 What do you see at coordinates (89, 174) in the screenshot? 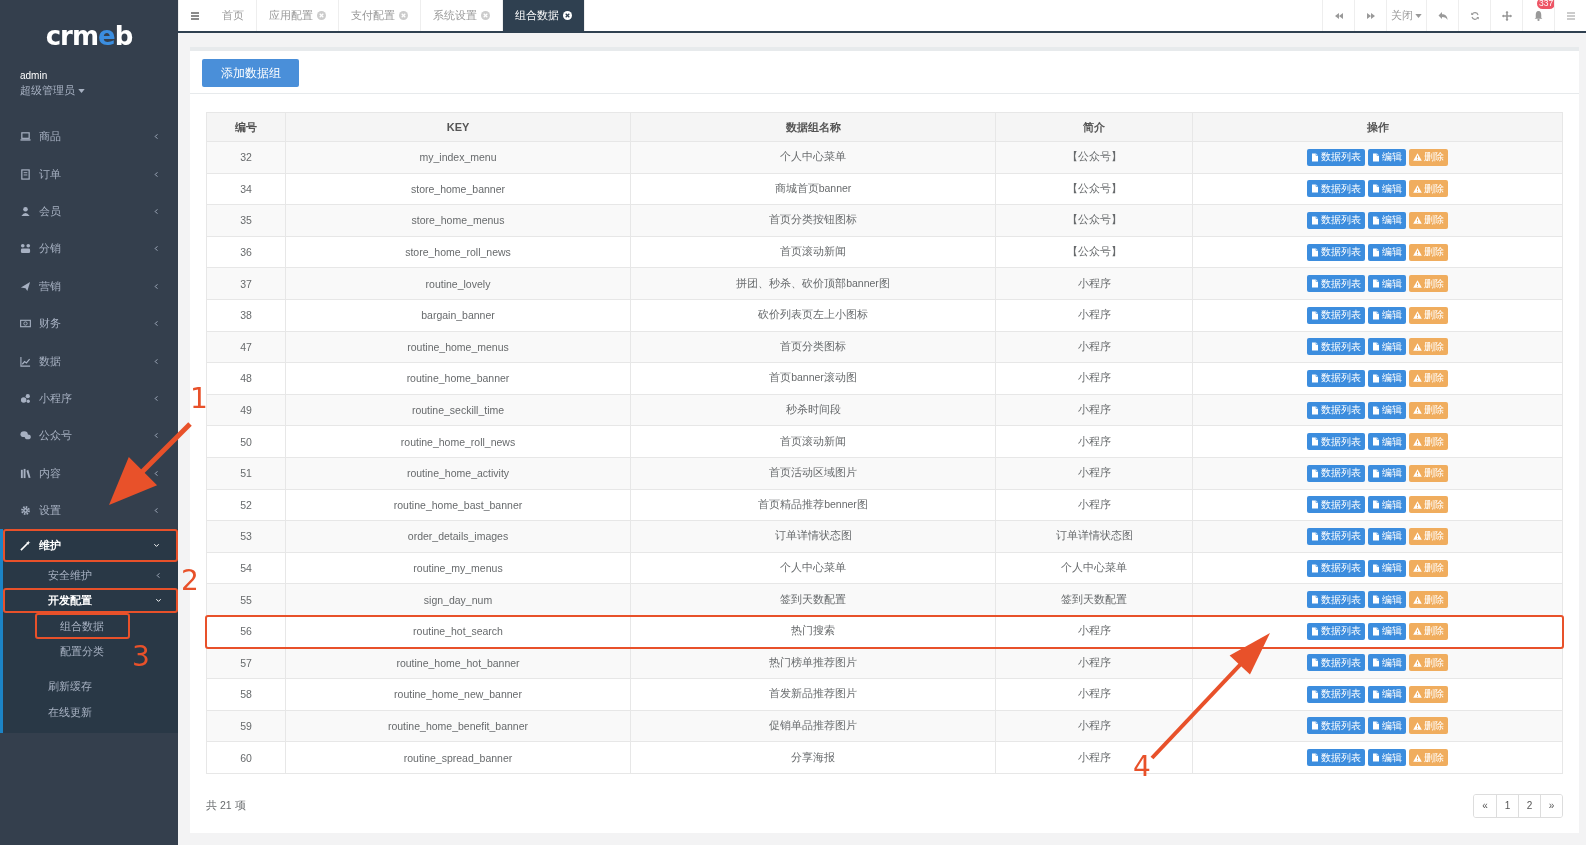
I see `sidebar-item: 订单` at bounding box center [89, 174].